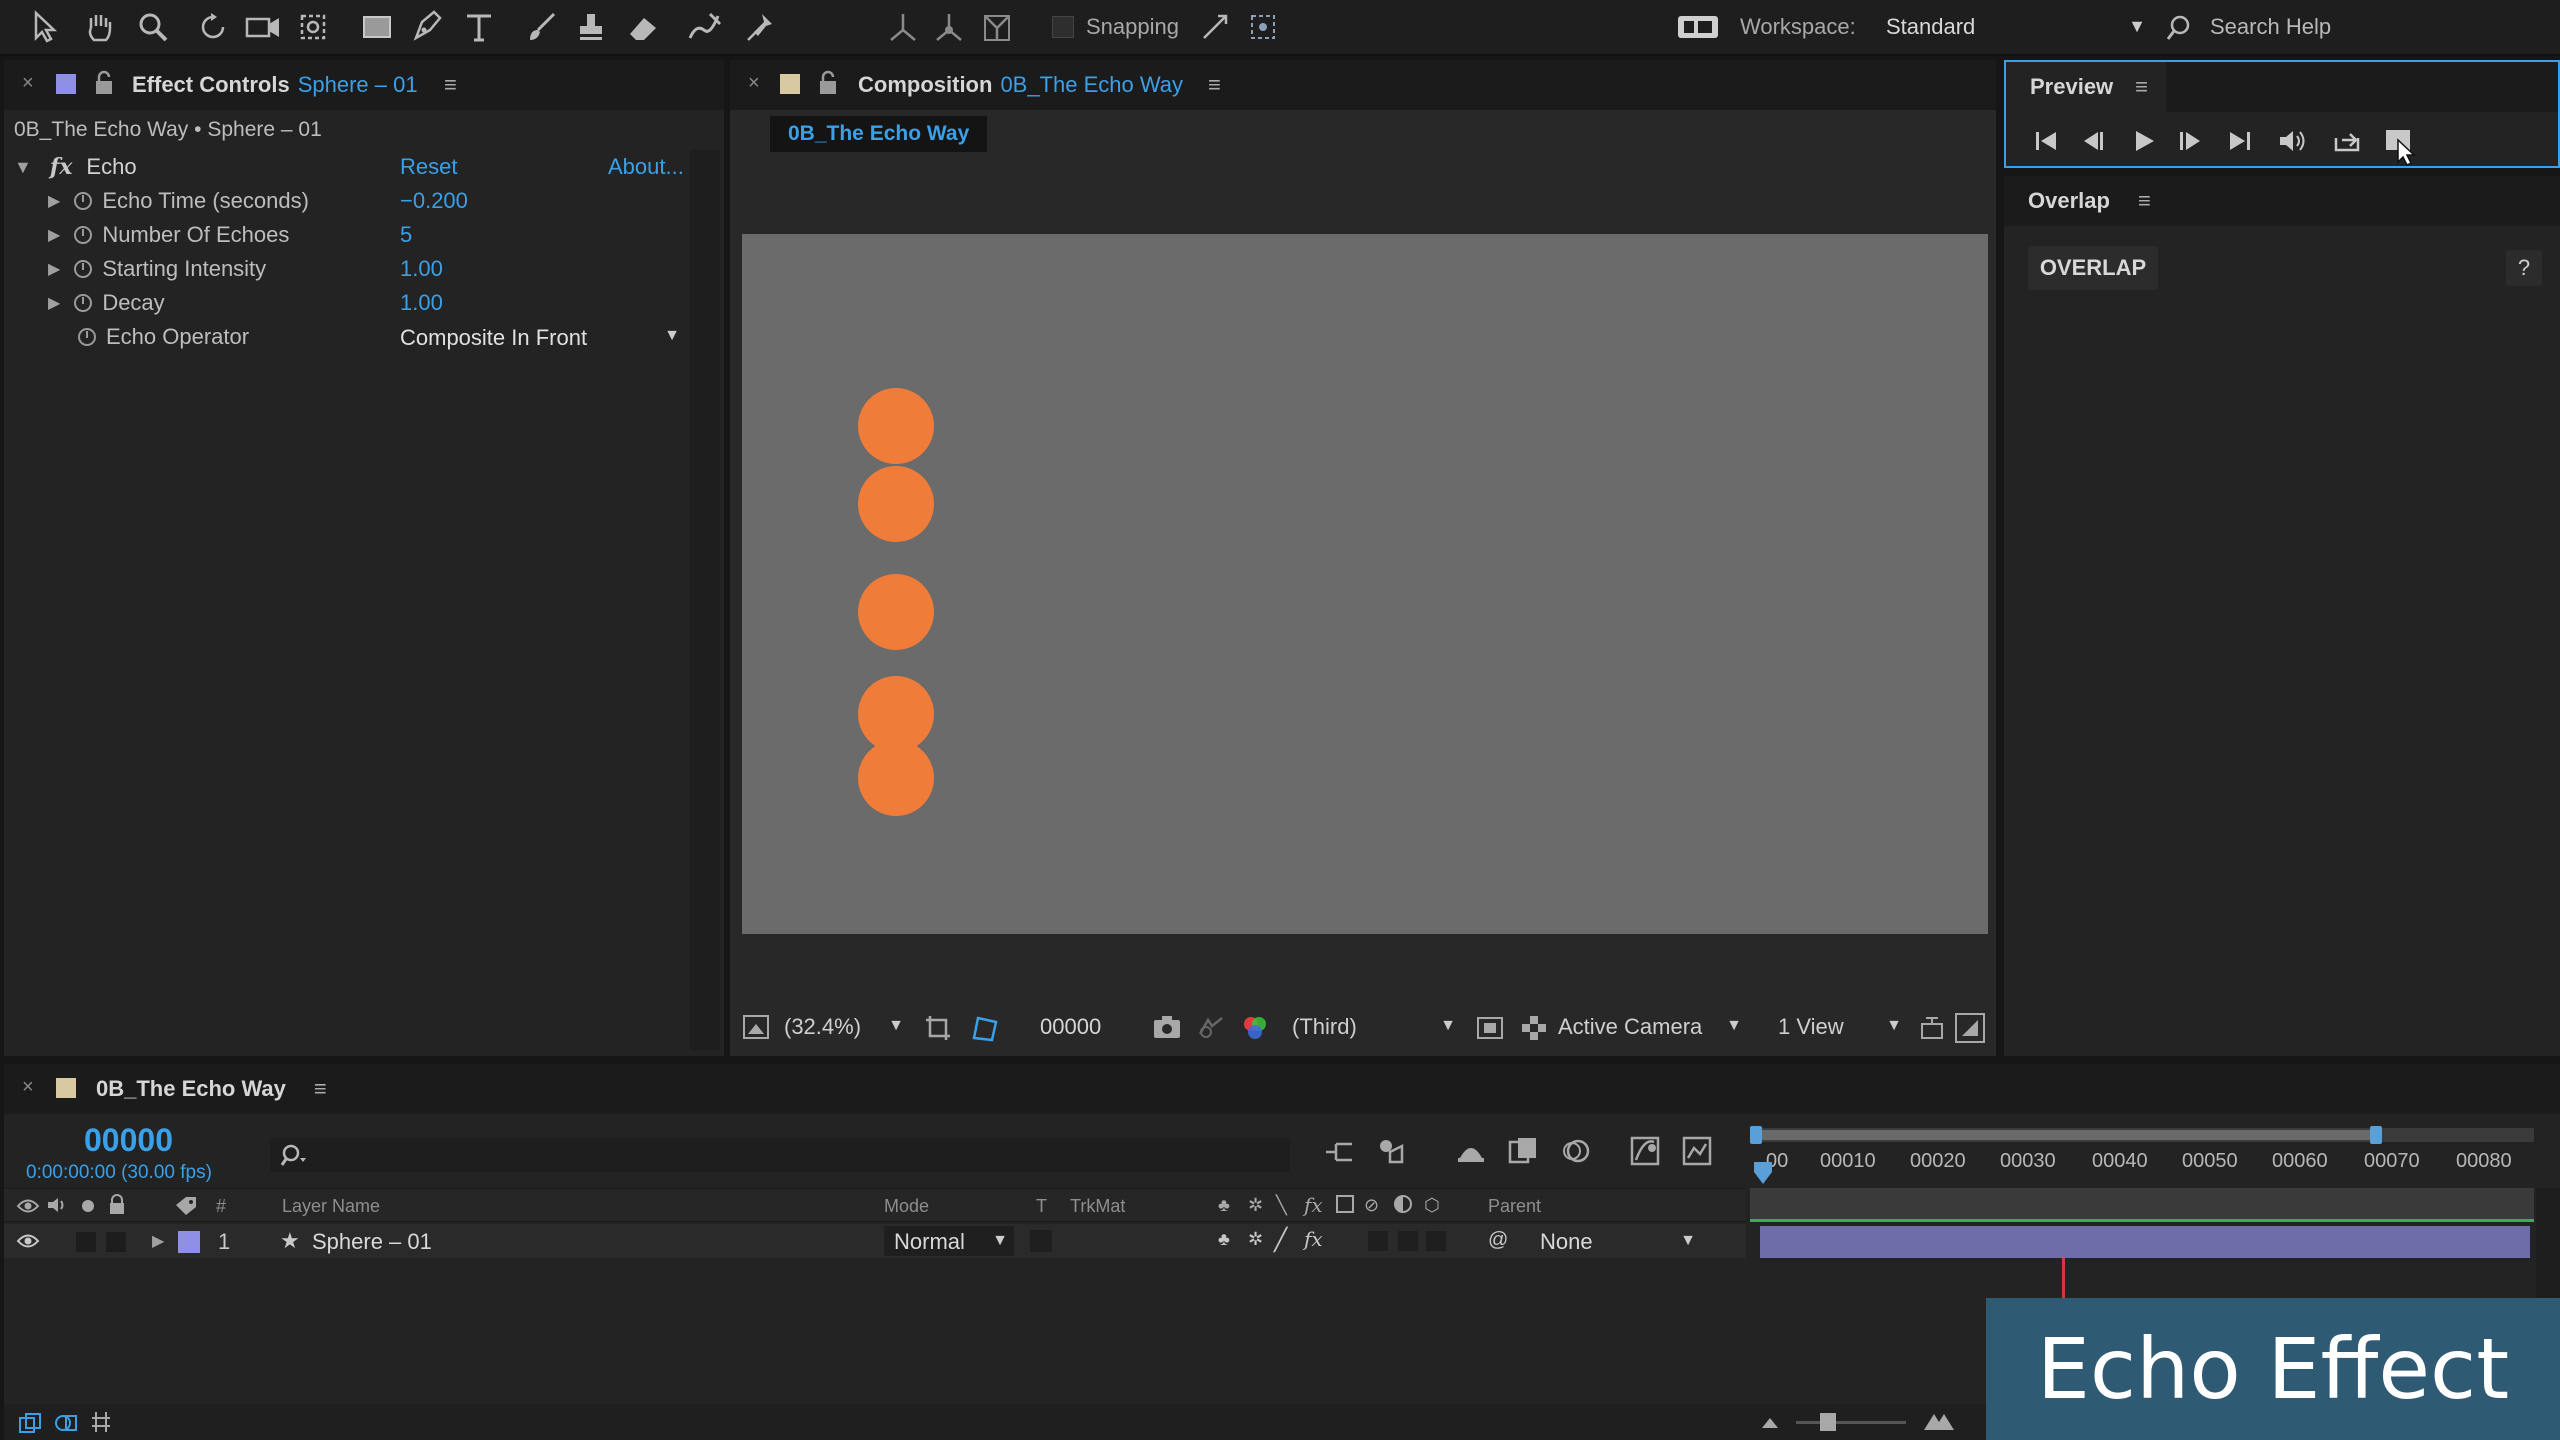 The height and width of the screenshot is (1440, 2560). I want to click on view-axis-mode-icon, so click(997, 27).